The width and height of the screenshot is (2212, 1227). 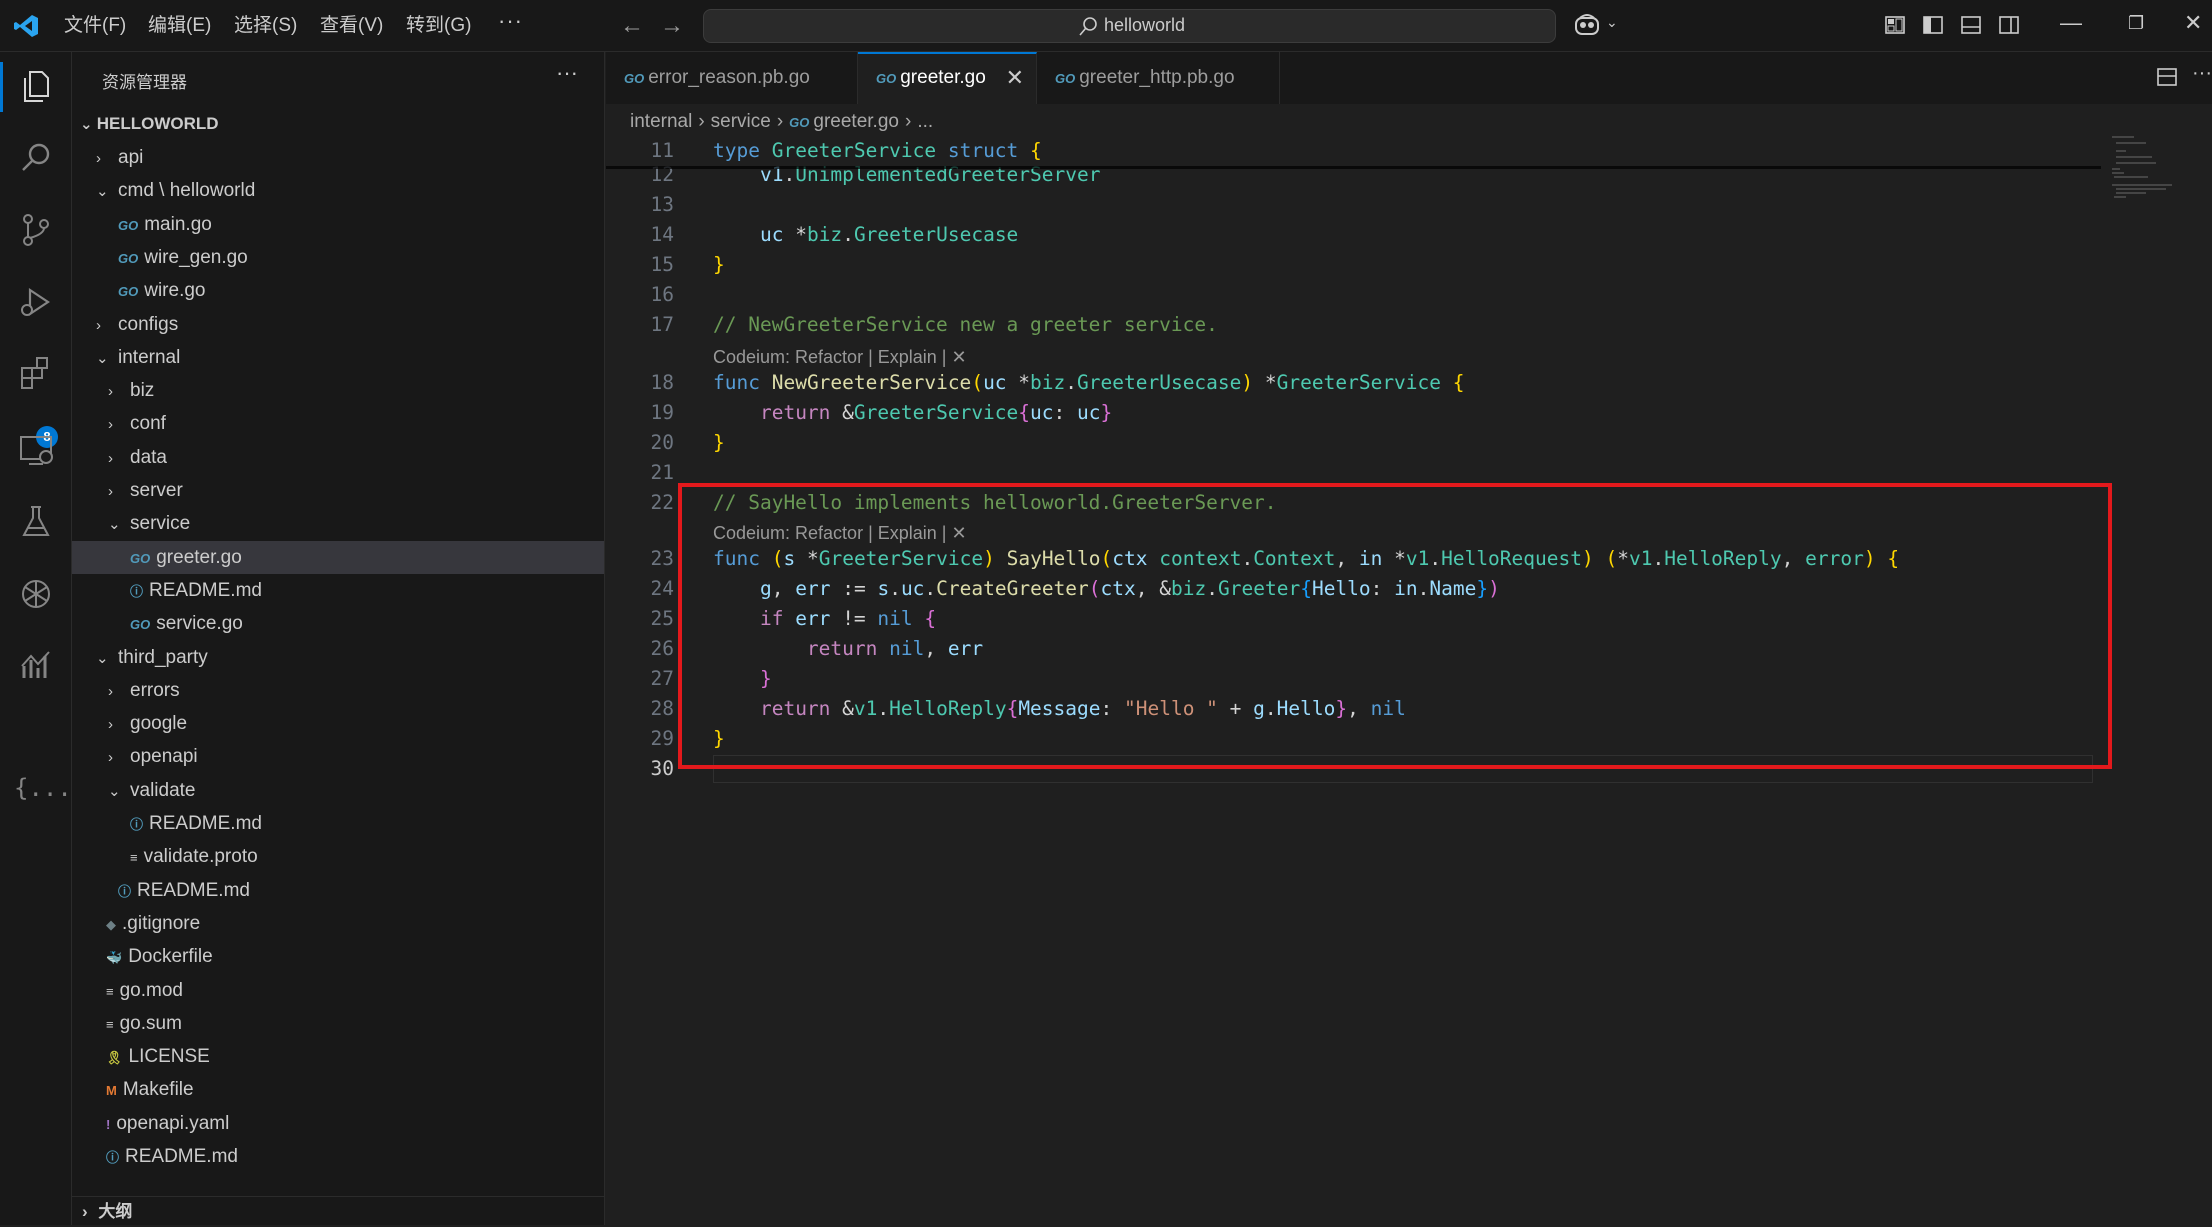 What do you see at coordinates (1612, 22) in the screenshot?
I see `copilot-chevron-down-icon: ⌄` at bounding box center [1612, 22].